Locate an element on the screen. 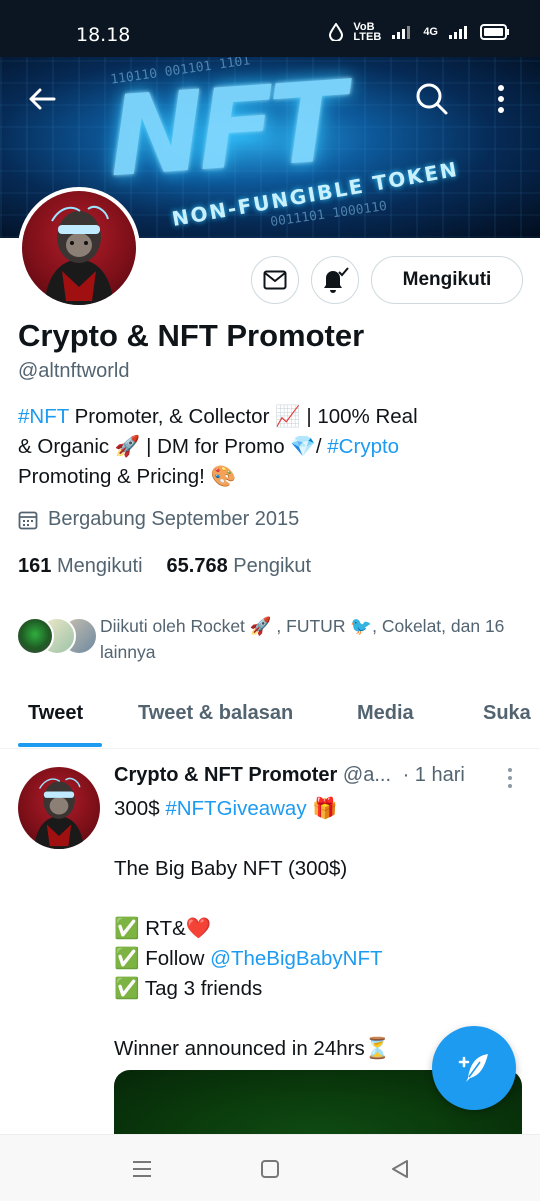 The height and width of the screenshot is (1201, 540). more-vertical-icon-small is located at coordinates (510, 778).